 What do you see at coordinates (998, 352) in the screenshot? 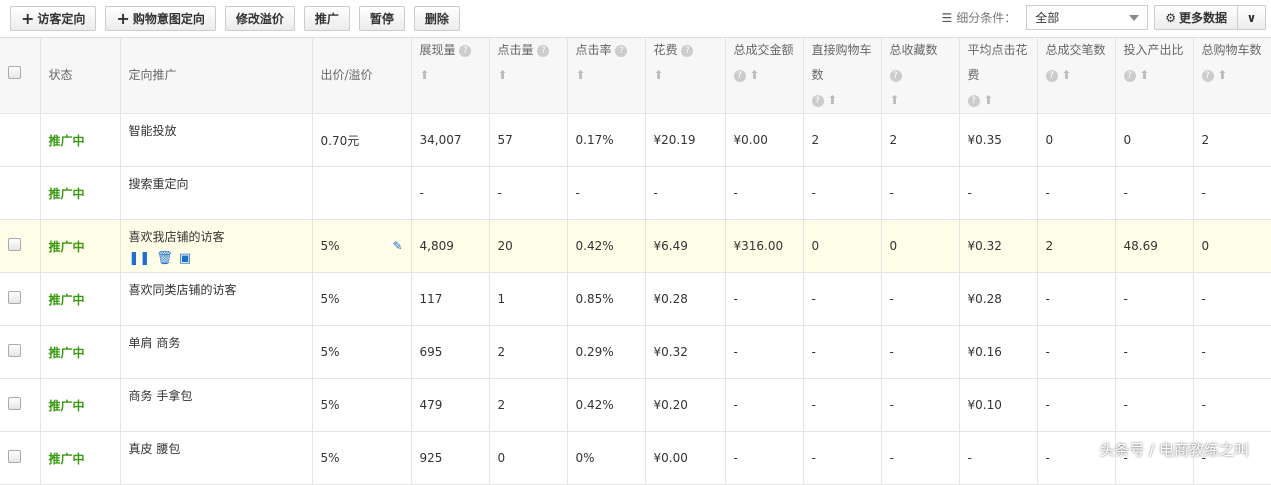
I see `metric-cell: ¥0.16` at bounding box center [998, 352].